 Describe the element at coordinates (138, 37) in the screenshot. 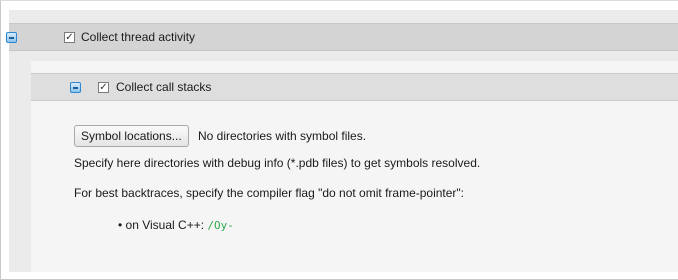

I see `collect-thread-activity-label: Collect thread activity` at that location.